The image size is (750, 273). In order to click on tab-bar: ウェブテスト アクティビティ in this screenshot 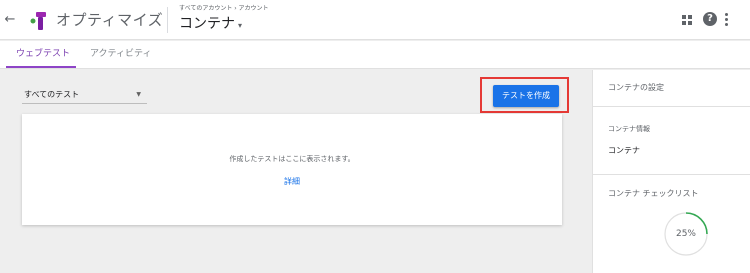, I will do `click(375, 55)`.